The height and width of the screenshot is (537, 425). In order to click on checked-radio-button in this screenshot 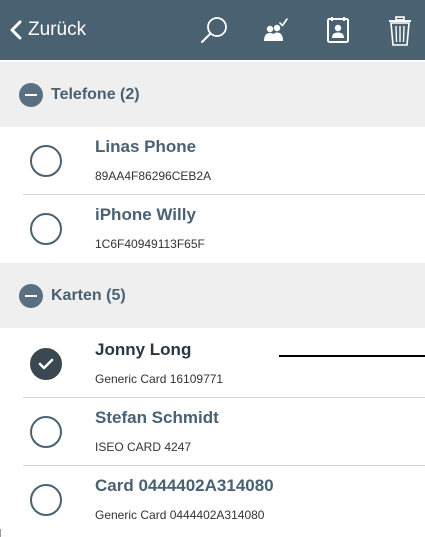, I will do `click(46, 364)`.